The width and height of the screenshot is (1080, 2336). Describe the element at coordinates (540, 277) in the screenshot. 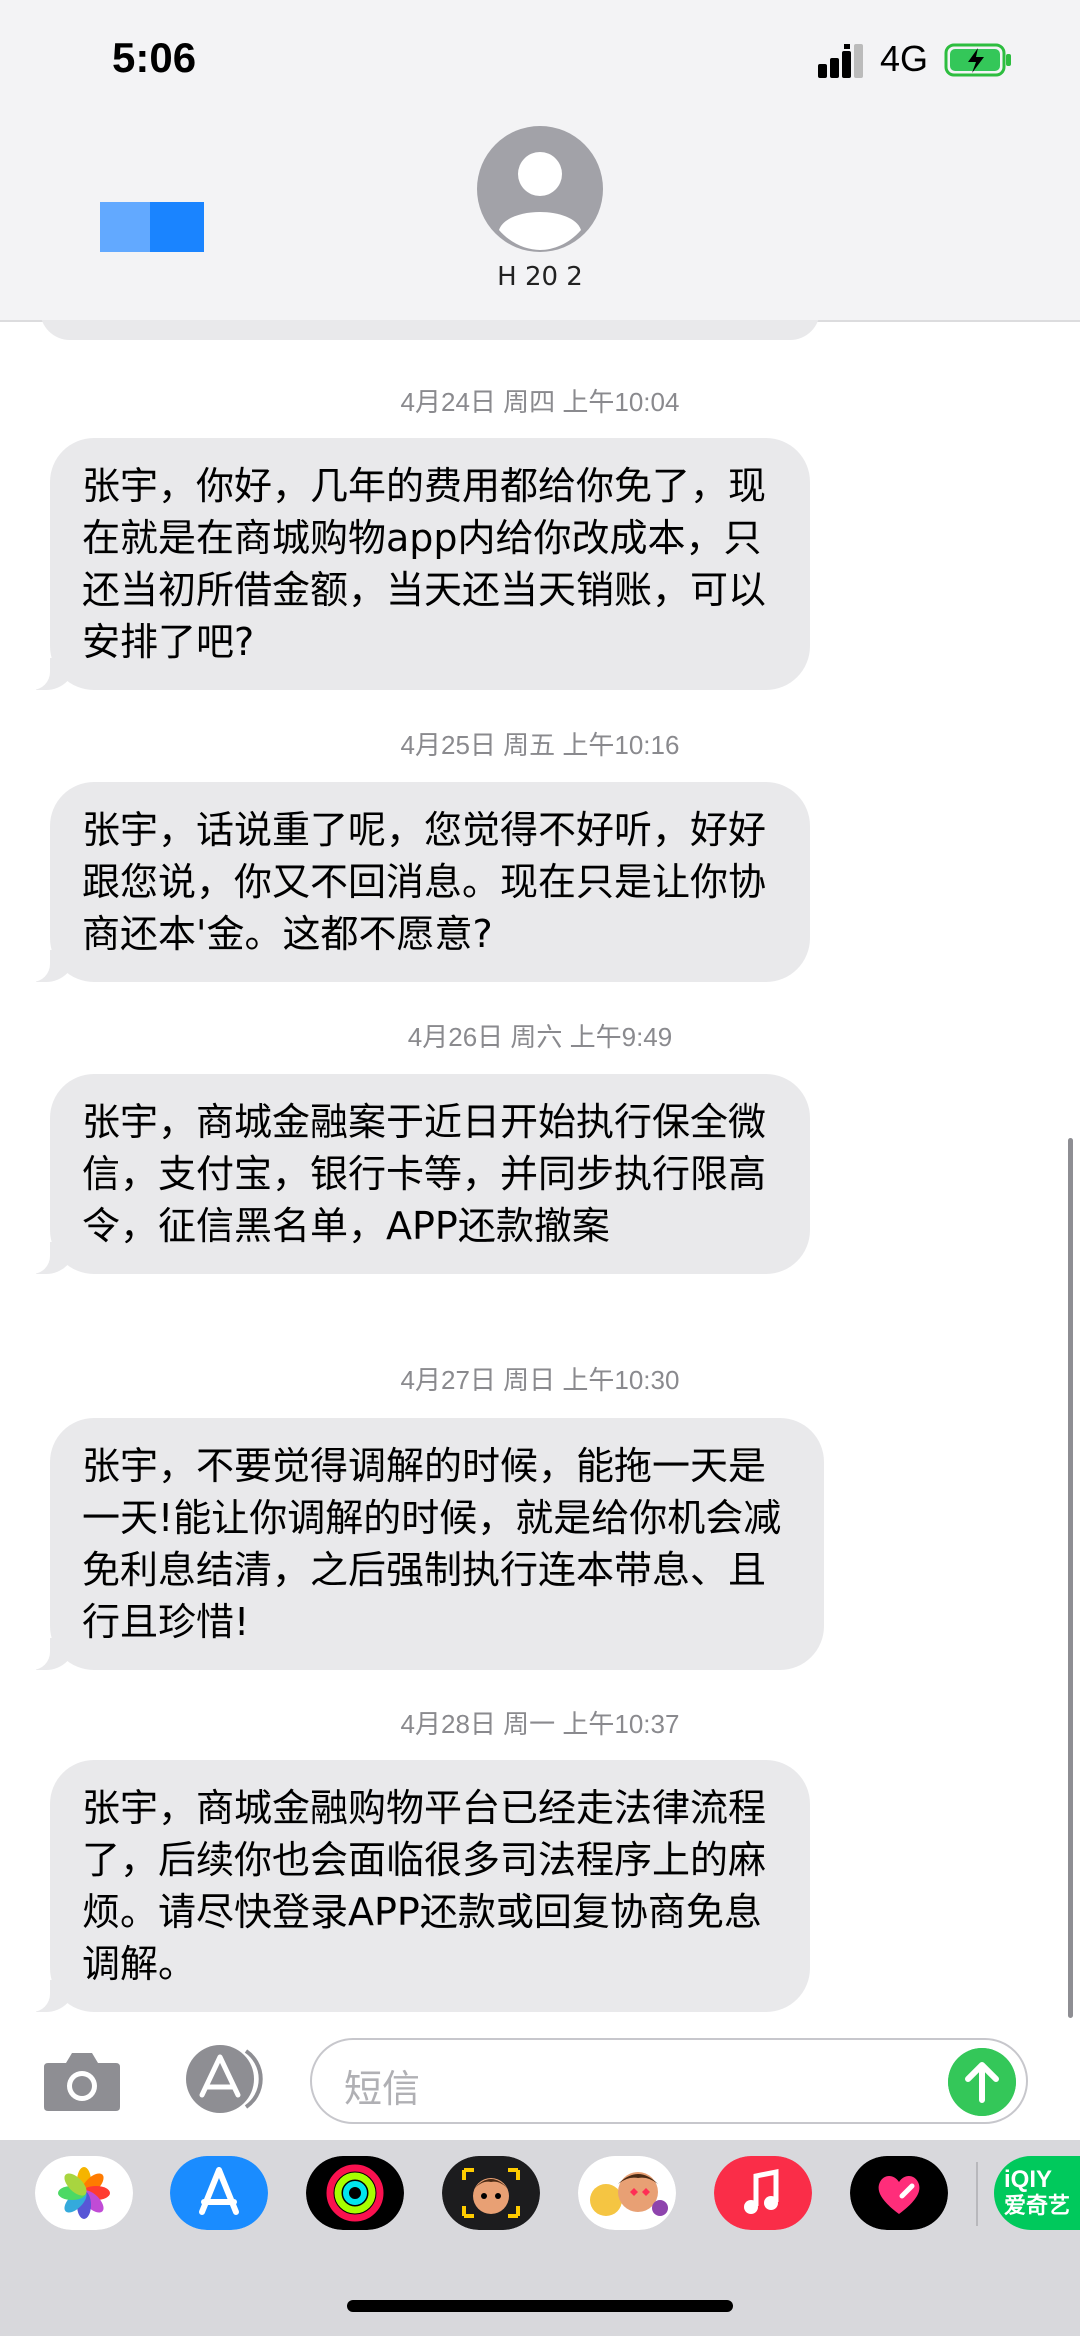

I see `contact-name: H 20 2` at that location.